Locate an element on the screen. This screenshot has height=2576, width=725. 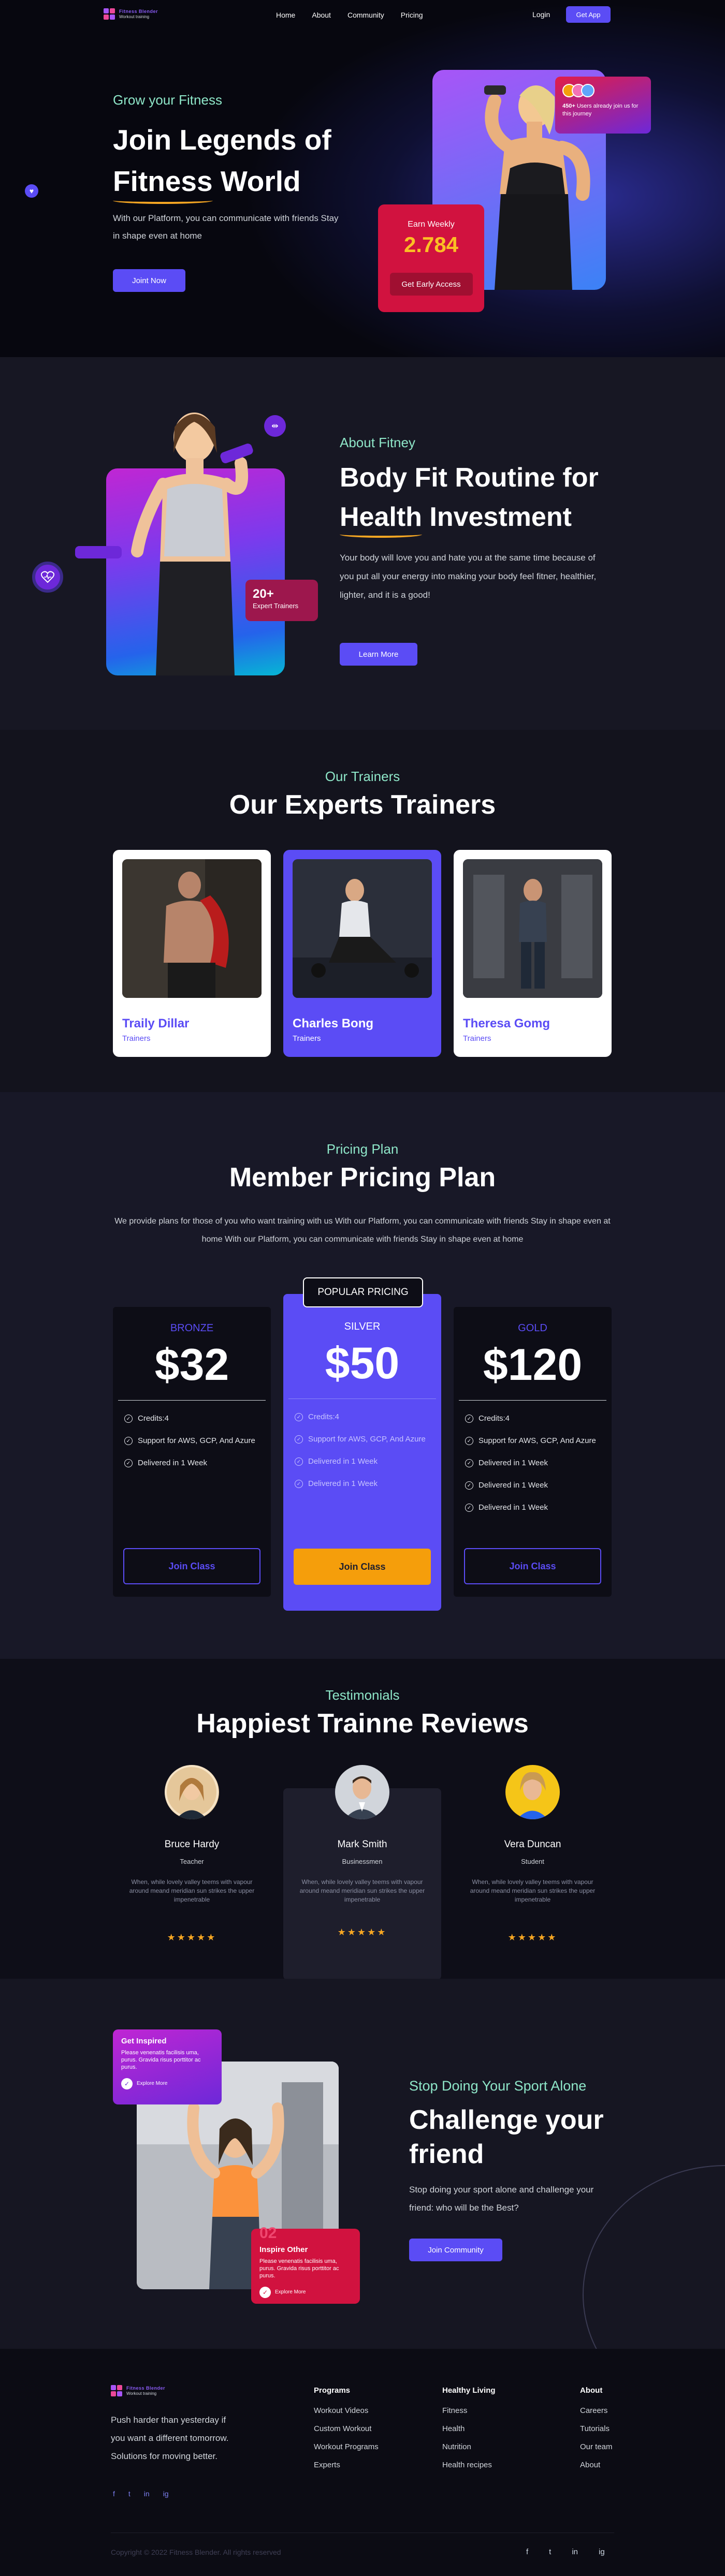
nav-link-about: About is located at coordinates (322, 15).